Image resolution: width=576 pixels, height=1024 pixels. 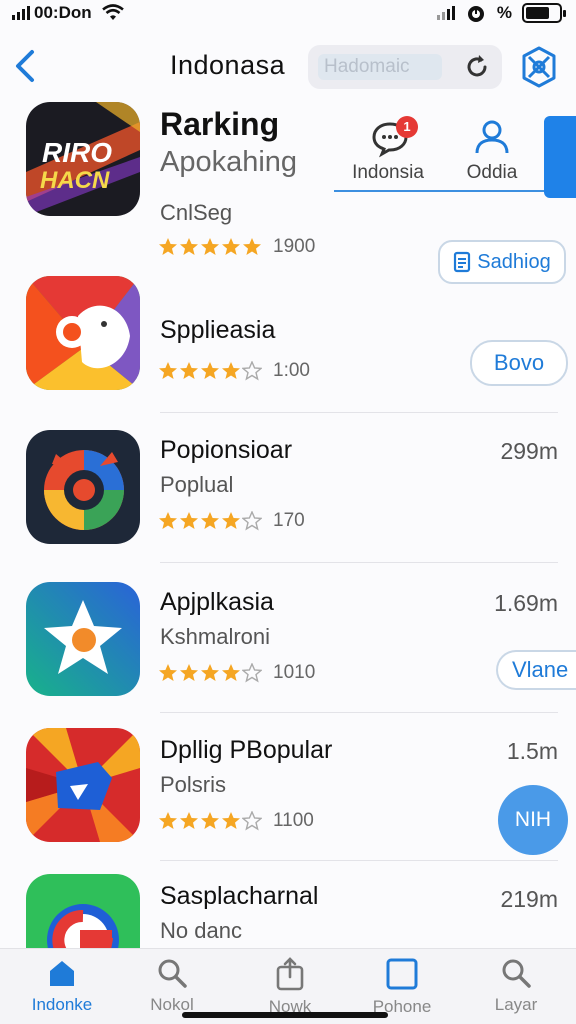 I want to click on app-icon-text: RIRO, so click(x=77, y=152).